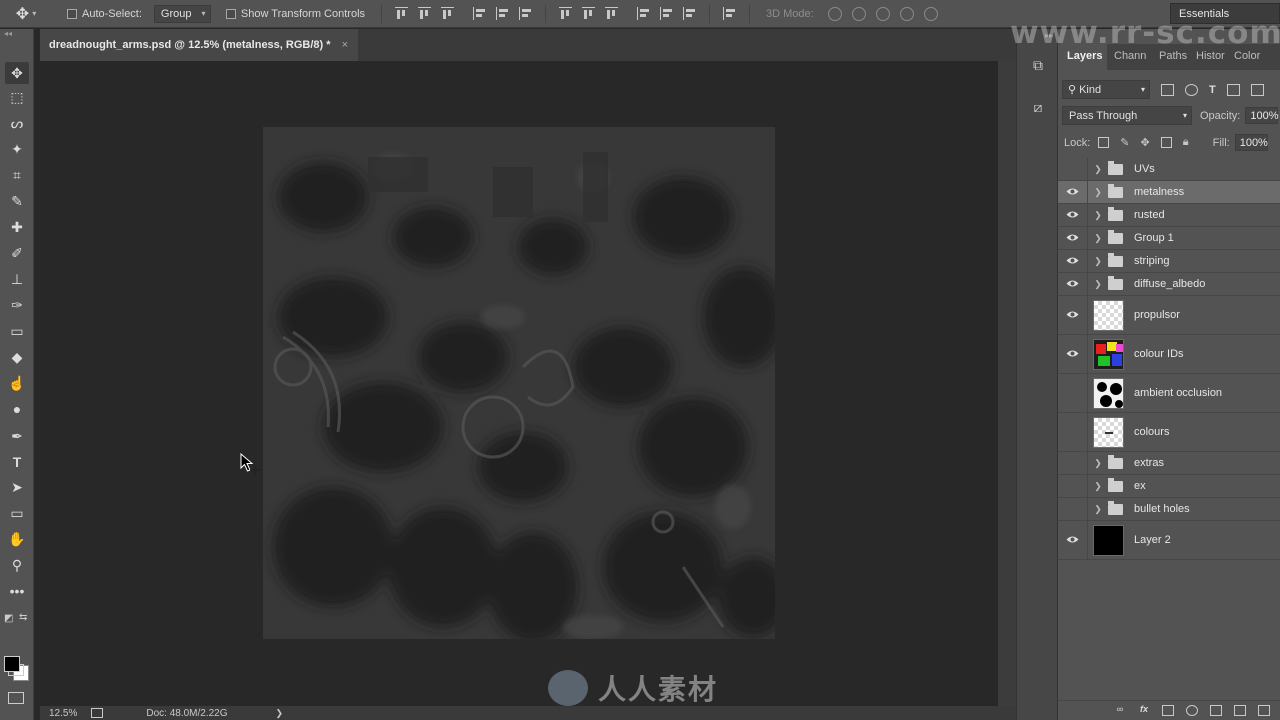  I want to click on adjustment-layer-icon, so click(1192, 710).